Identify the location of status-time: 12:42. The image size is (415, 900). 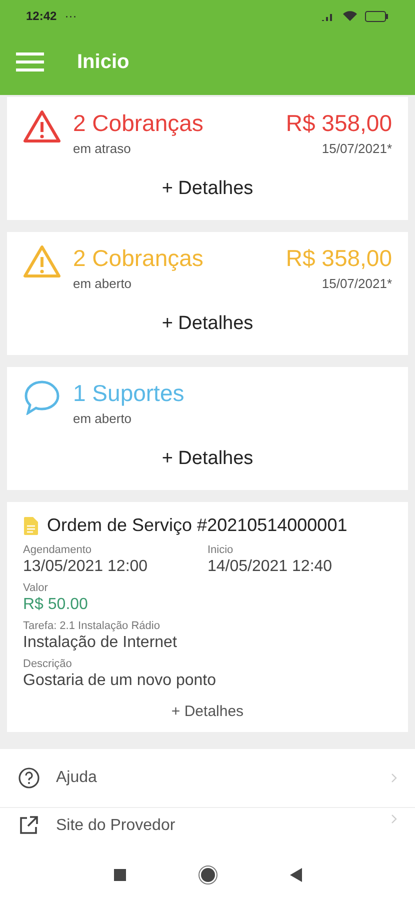
(41, 16).